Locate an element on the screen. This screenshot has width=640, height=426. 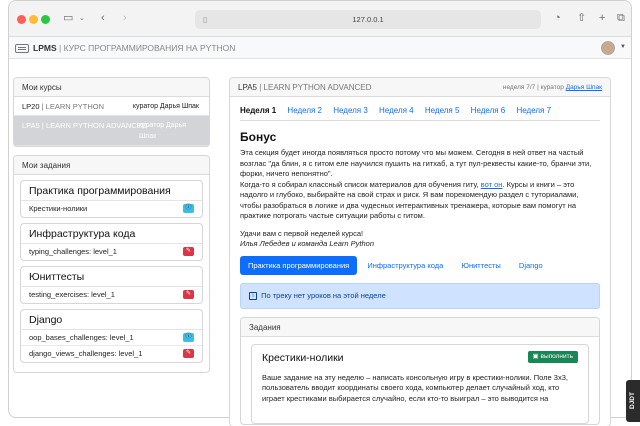
brand: LPMS | КУРС ПРОГРАММИРОВАНИЯ НА PYTHON is located at coordinates (134, 48).